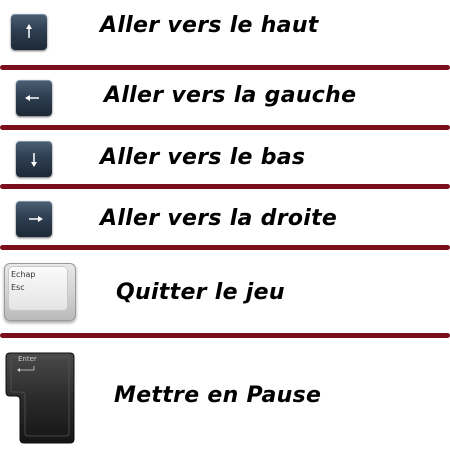 This screenshot has height=450, width=450. I want to click on enter-key-icon, so click(40, 398).